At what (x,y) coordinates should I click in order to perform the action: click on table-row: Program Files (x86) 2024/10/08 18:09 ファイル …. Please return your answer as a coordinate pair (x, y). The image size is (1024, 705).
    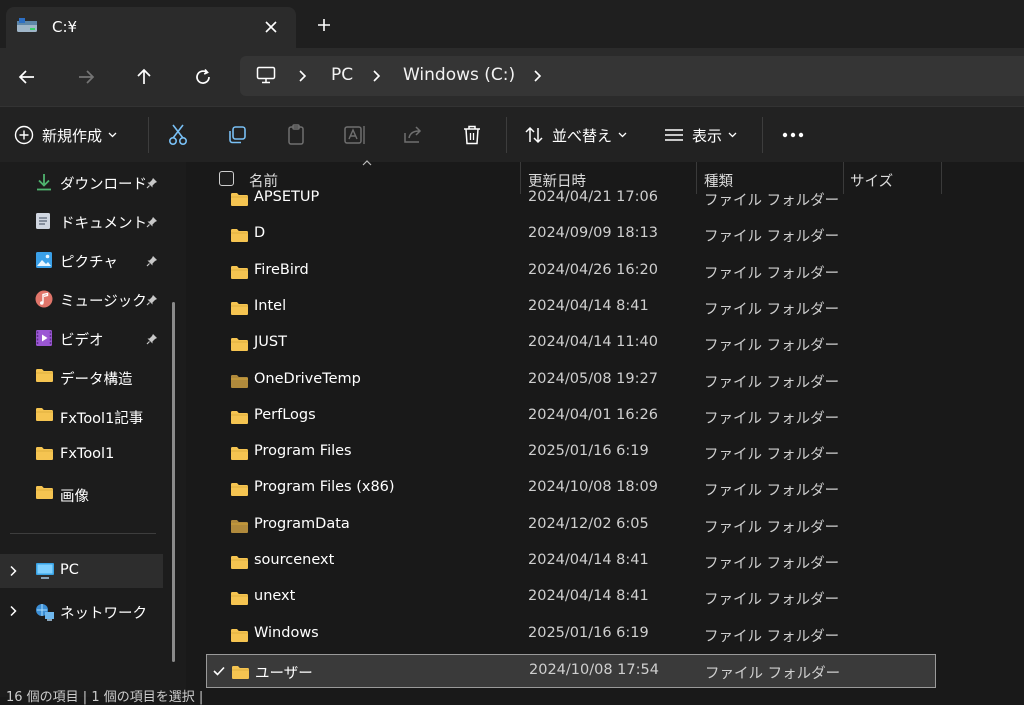
    Looking at the image, I should click on (571, 489).